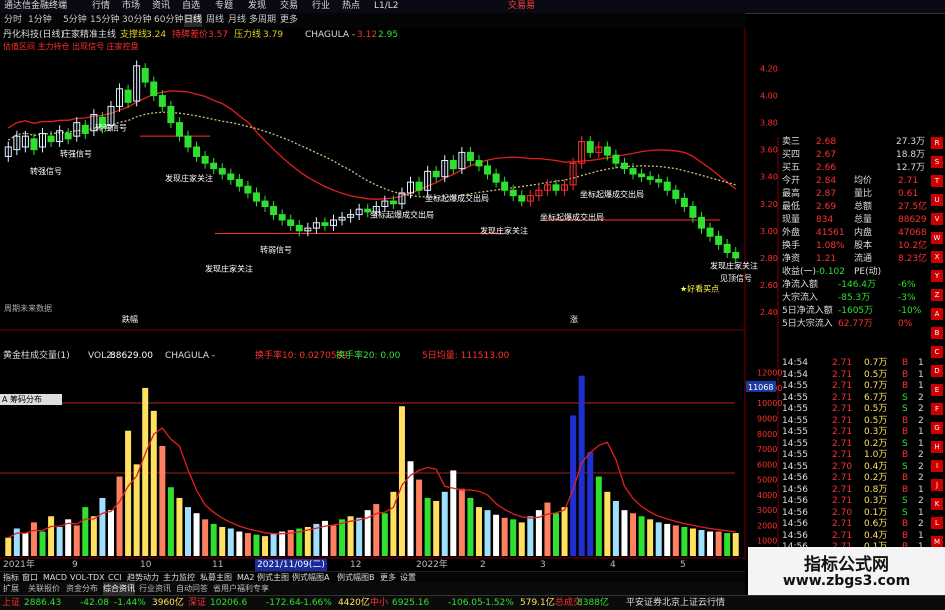  I want to click on tick-row: 14:55 2.71 6.7万 S 2, so click(854, 398).